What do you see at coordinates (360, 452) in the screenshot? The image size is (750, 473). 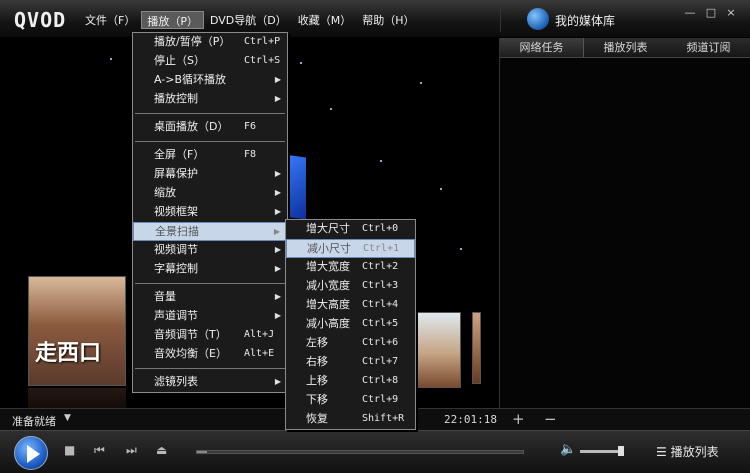 I see `seek-bar` at bounding box center [360, 452].